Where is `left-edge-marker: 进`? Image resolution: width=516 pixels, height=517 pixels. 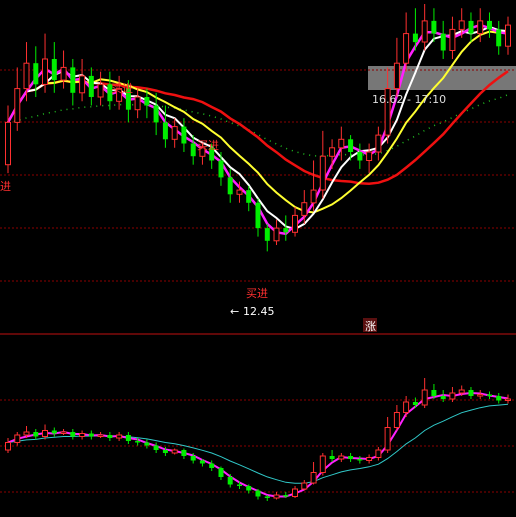
left-edge-marker: 进 is located at coordinates (5, 186).